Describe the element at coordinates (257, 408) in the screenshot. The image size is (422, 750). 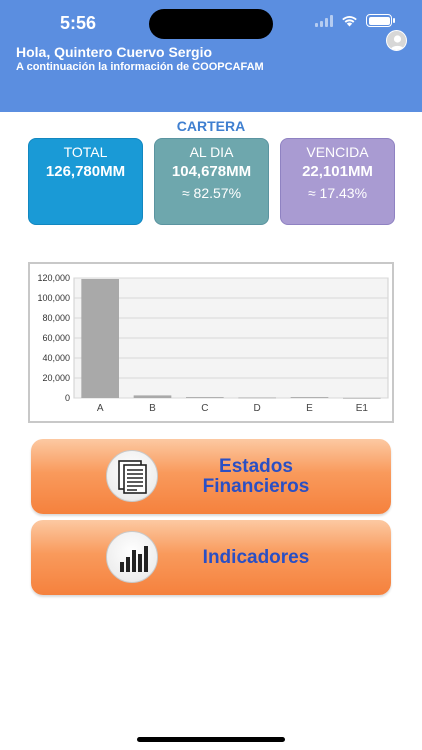
I see `chart-x-tick-label: D` at that location.